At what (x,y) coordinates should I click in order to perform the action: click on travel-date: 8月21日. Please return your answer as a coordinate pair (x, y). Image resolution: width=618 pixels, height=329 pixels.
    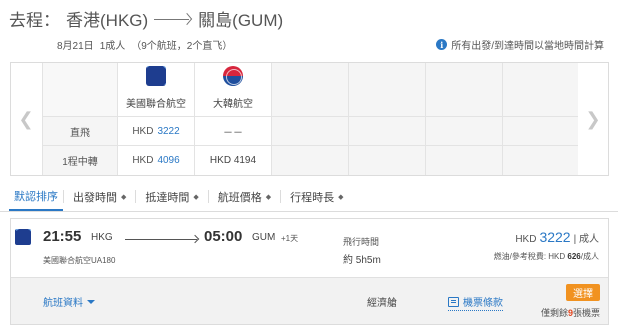
    Looking at the image, I should click on (75, 46).